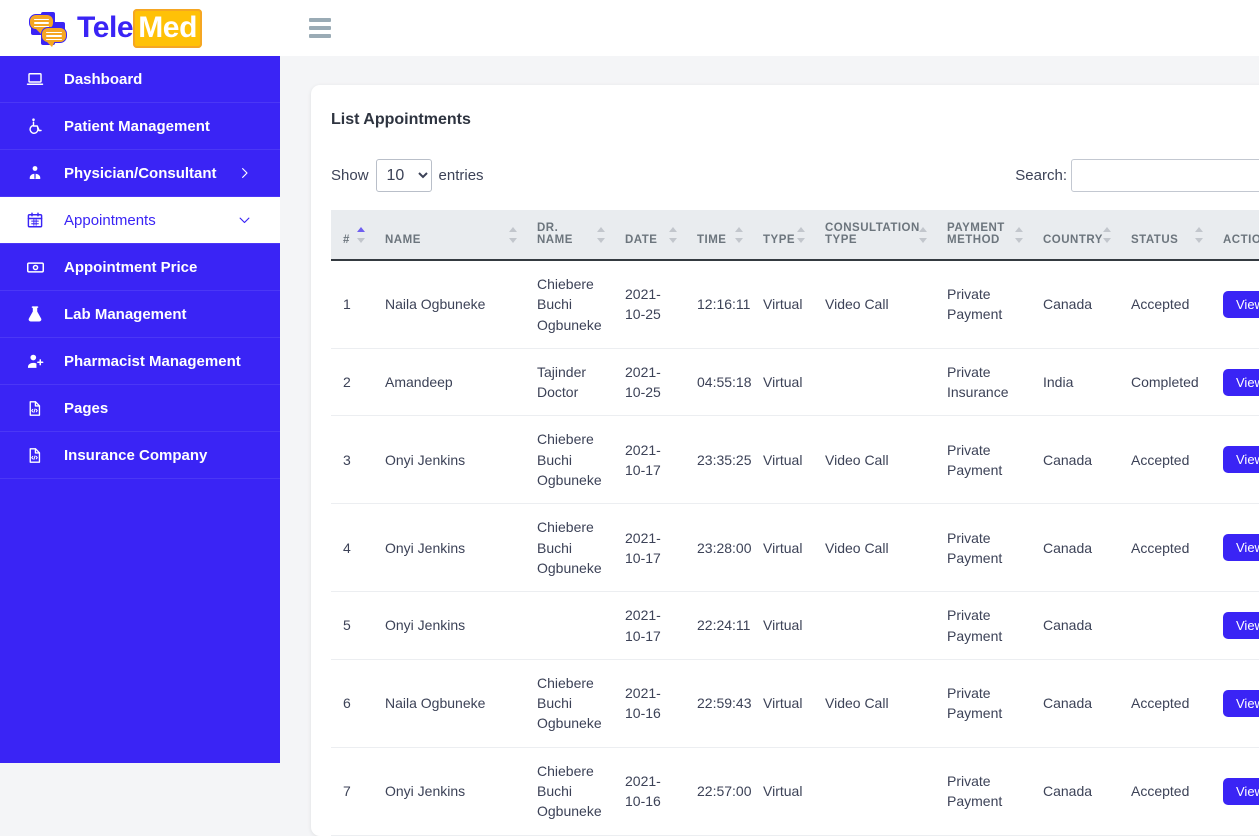  I want to click on sidebar-item-pharmacist-management: Pharmacist Management, so click(140, 361).